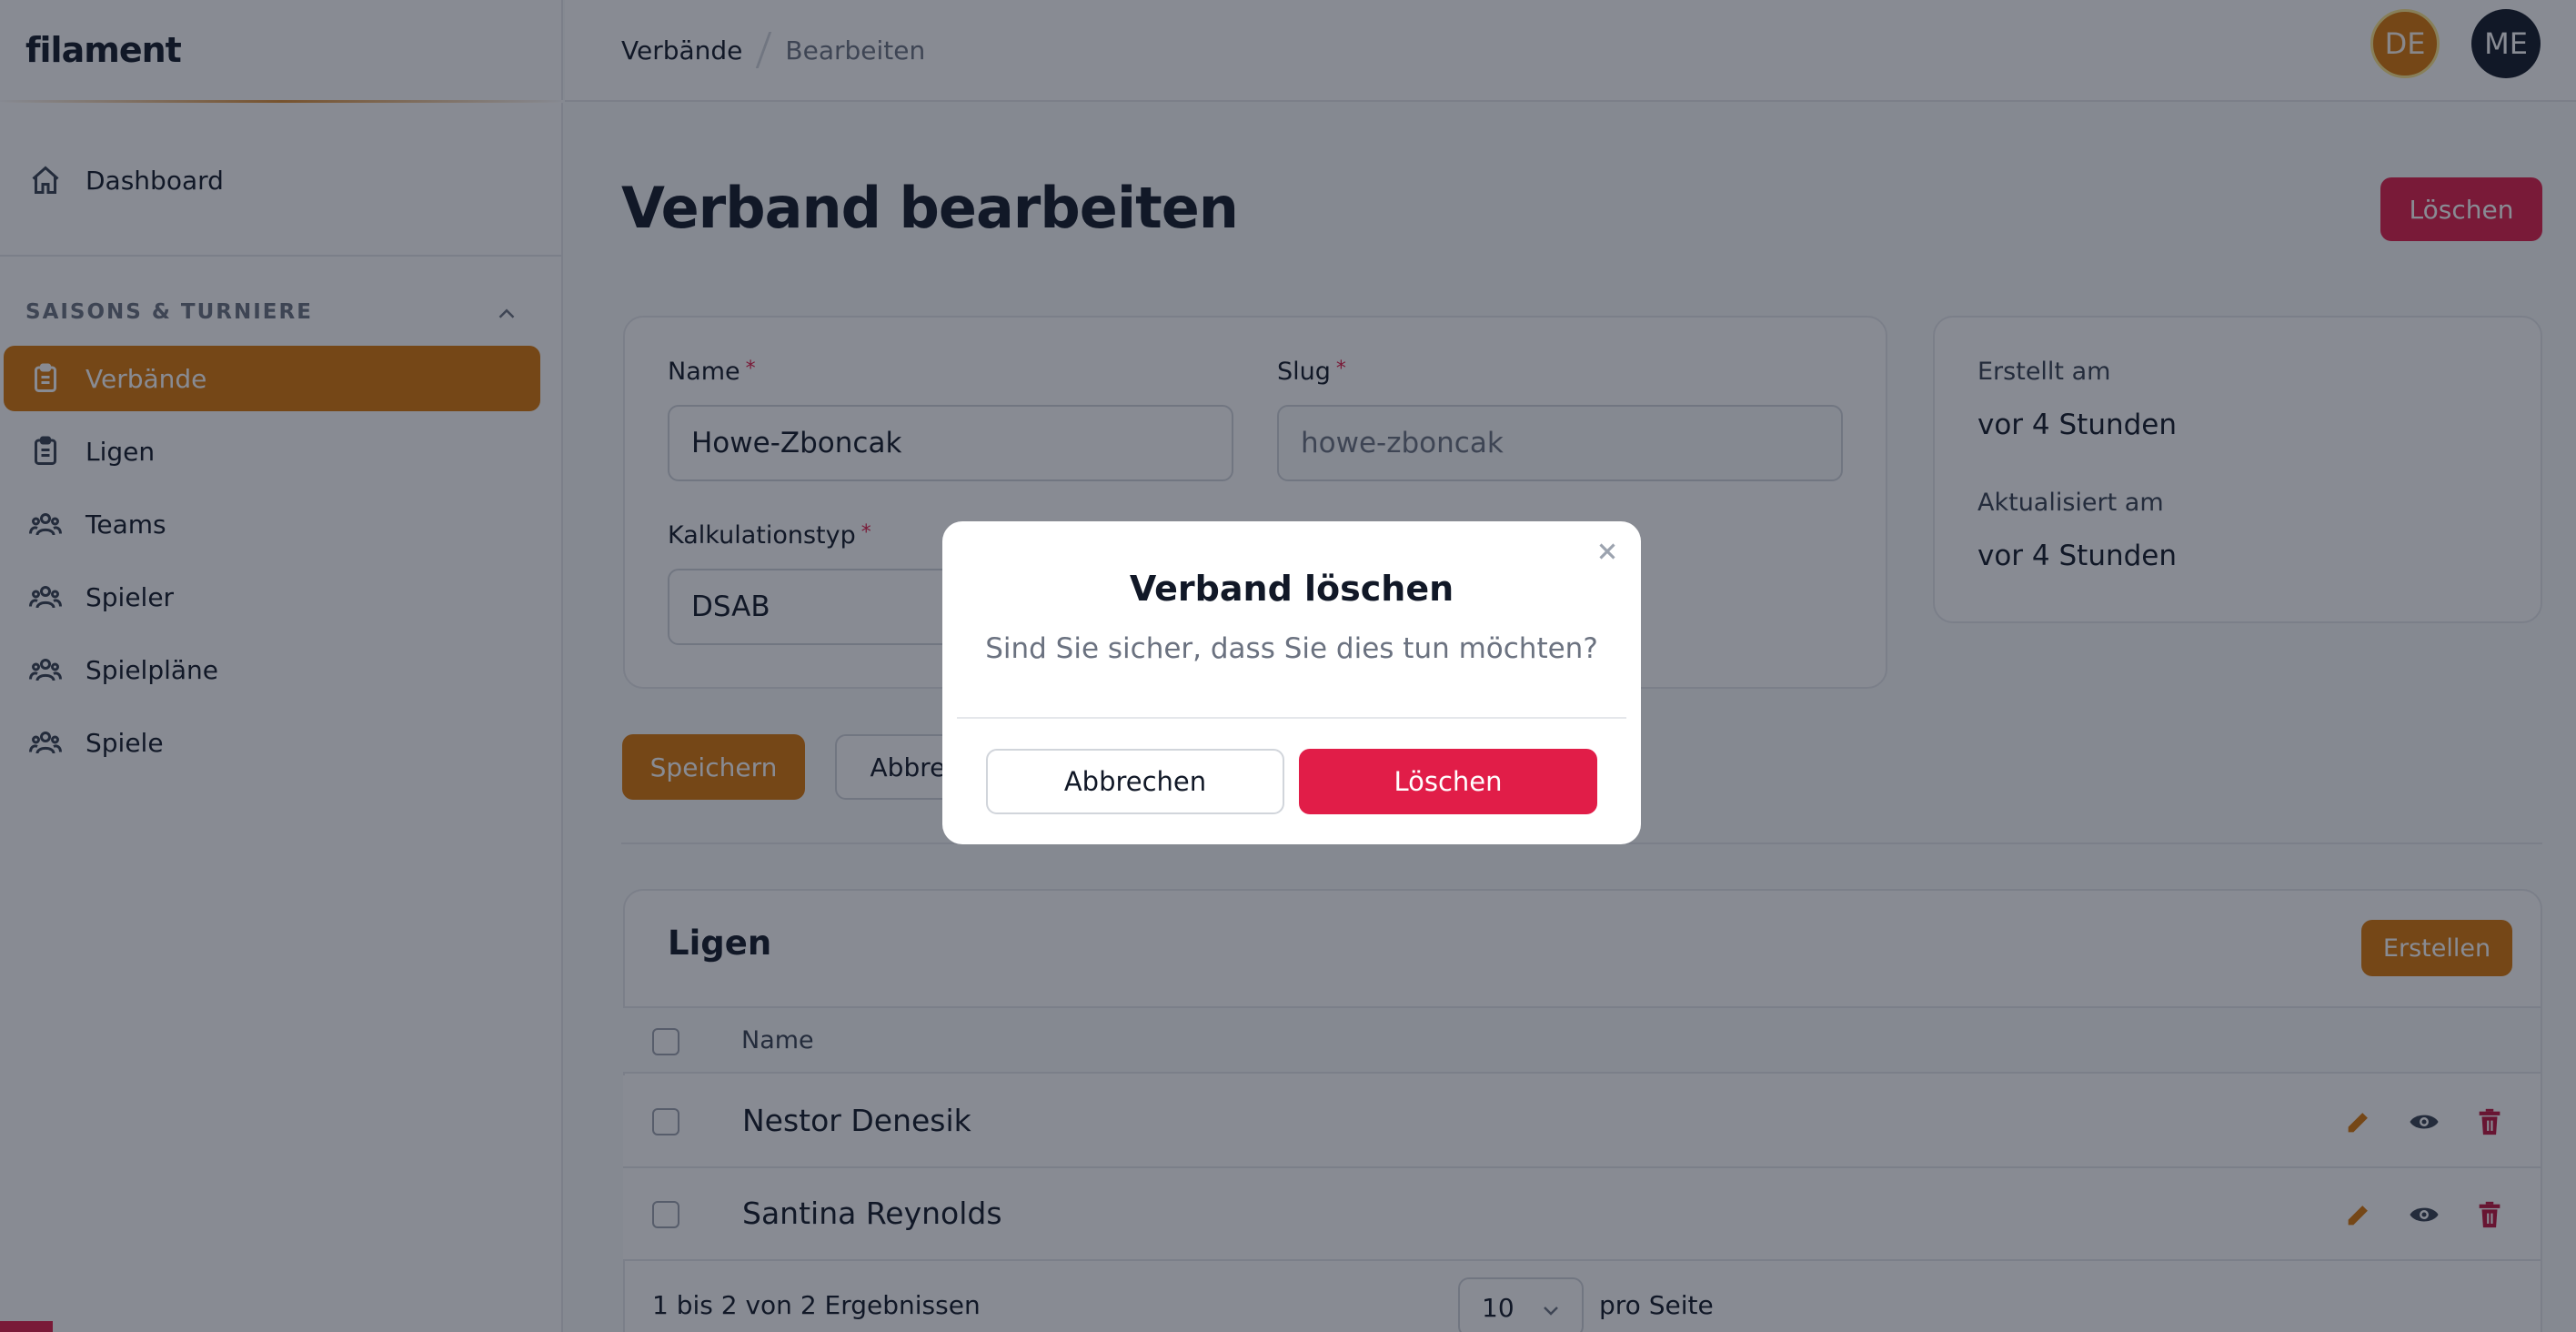 The width and height of the screenshot is (2576, 1332). What do you see at coordinates (1291, 589) in the screenshot?
I see `modal-title: Verband löschen` at bounding box center [1291, 589].